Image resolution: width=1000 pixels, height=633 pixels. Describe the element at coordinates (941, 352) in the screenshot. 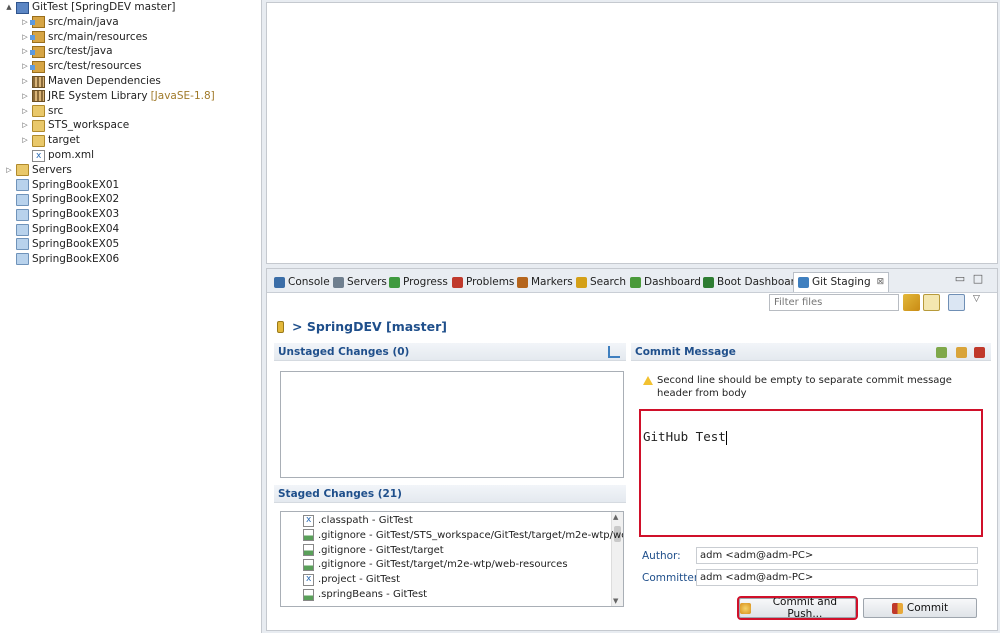

I see `amend-icon` at that location.